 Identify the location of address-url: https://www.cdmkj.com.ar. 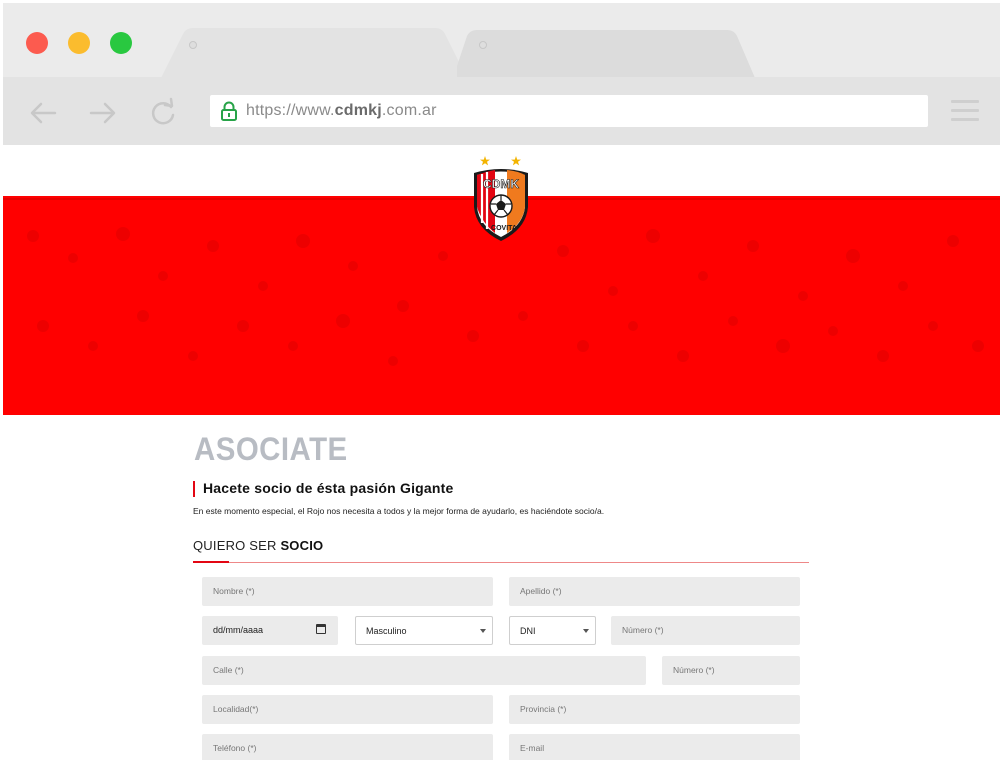
(341, 111).